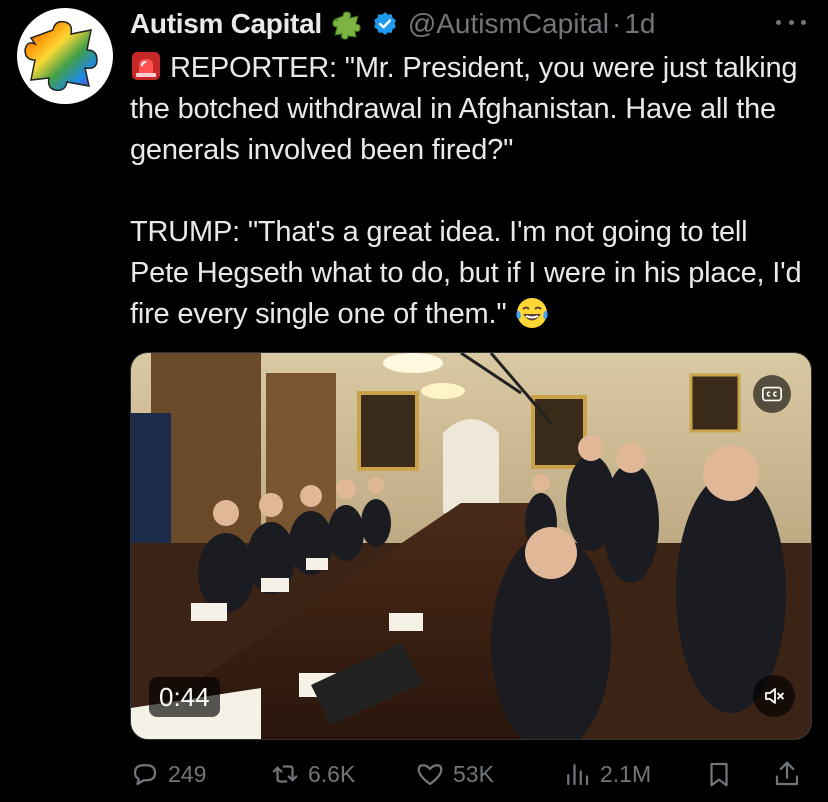  What do you see at coordinates (626, 773) in the screenshot?
I see `view-count: 2.1M` at bounding box center [626, 773].